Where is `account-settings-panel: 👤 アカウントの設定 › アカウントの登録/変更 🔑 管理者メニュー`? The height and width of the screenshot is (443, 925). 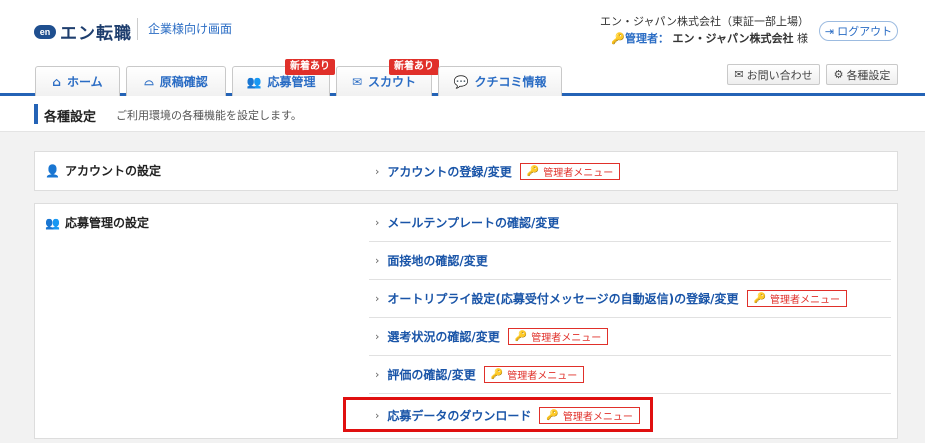
account-settings-panel: 👤 アカウントの設定 › アカウントの登録/変更 🔑 管理者メニュー is located at coordinates (466, 171).